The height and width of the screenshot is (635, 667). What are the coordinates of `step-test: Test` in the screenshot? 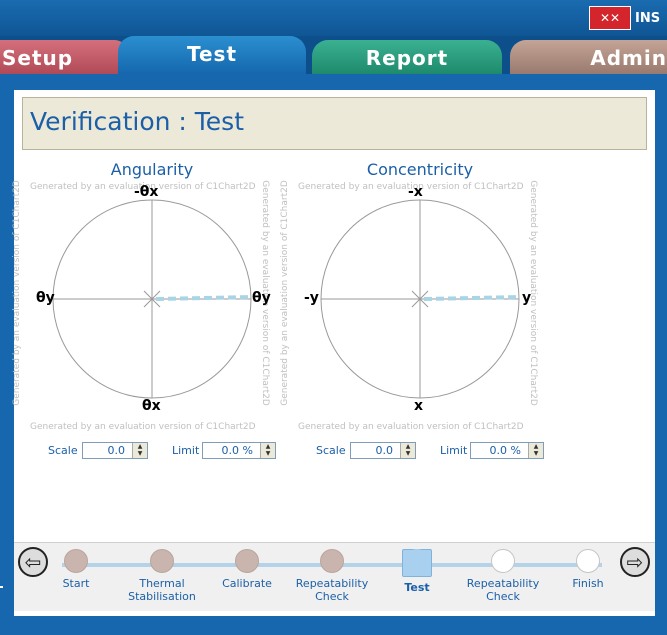 It's located at (417, 571).